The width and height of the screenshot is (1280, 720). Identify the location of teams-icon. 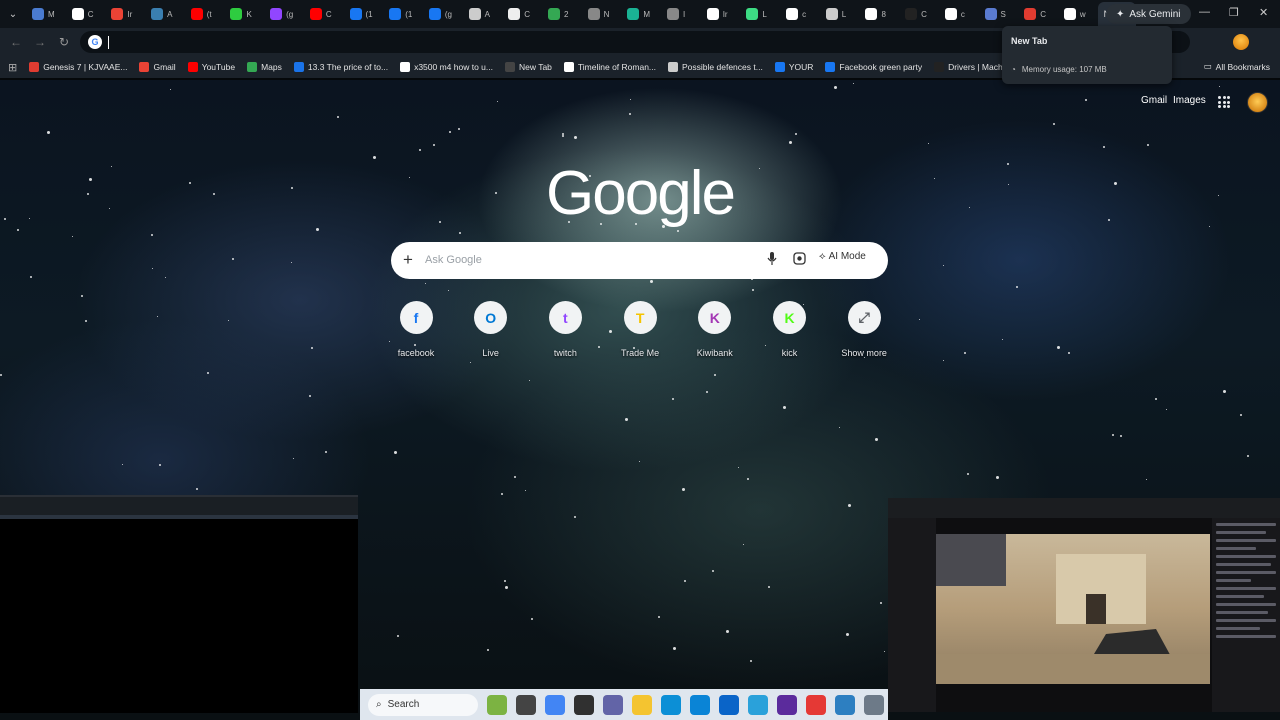
(613, 704).